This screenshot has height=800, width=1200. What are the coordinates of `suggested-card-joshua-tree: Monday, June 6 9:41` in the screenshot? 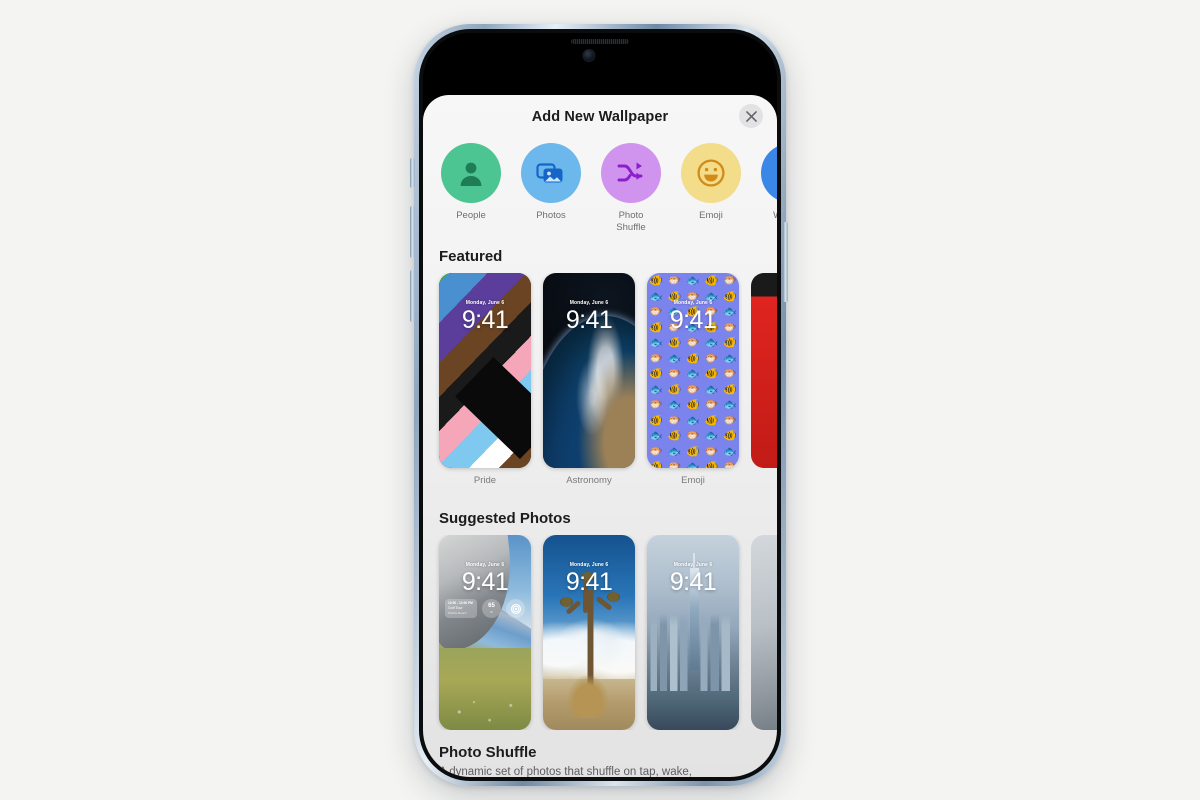 It's located at (589, 632).